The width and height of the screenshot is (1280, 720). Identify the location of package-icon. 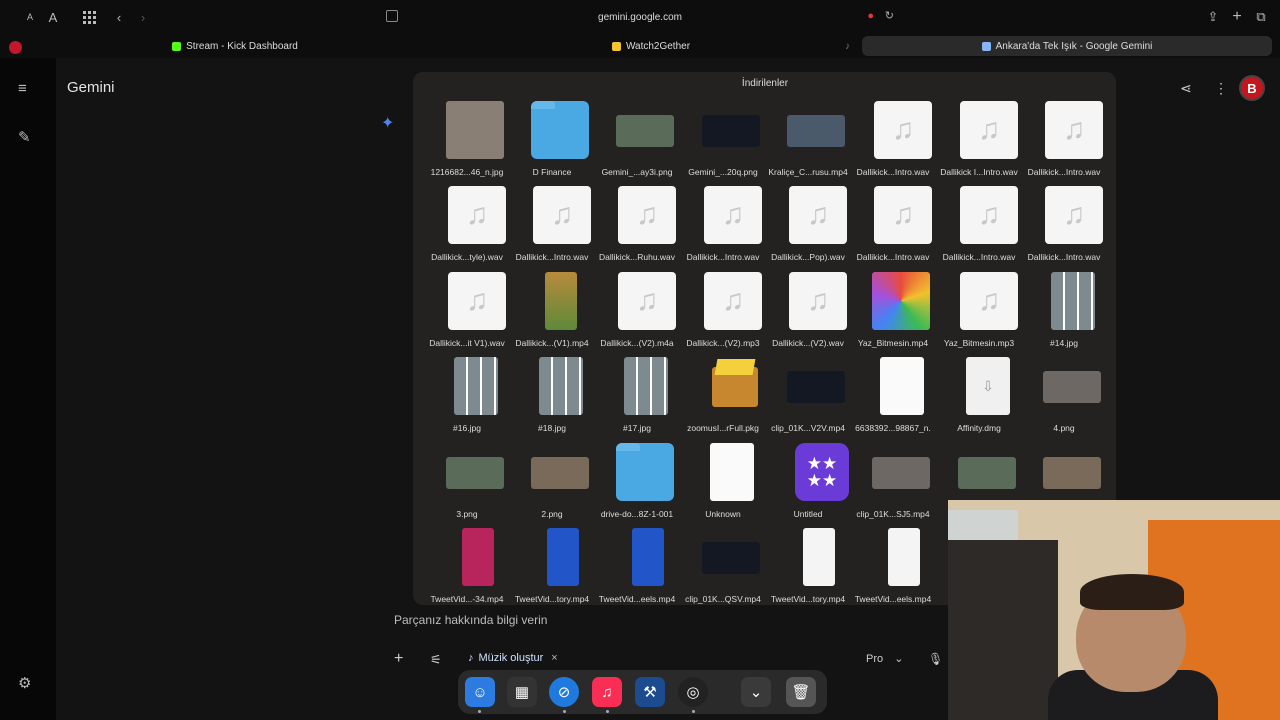
(735, 386).